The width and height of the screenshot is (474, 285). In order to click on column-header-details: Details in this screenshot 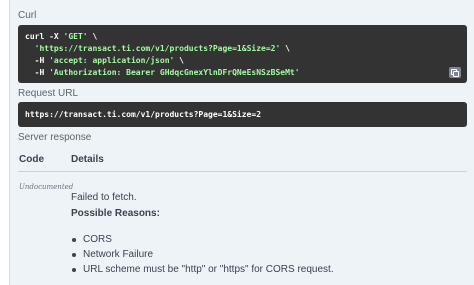, I will do `click(87, 159)`.